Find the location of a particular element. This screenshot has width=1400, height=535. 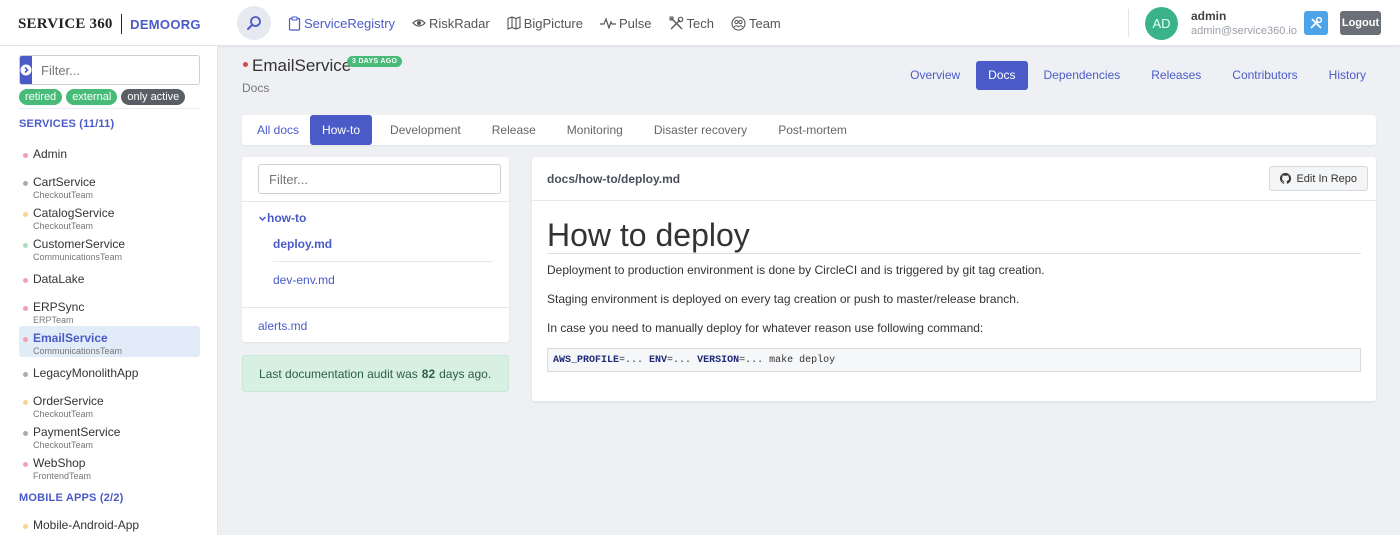

mobile-apps-section-title: MOBILE APPS (2/2) is located at coordinates (71, 498).